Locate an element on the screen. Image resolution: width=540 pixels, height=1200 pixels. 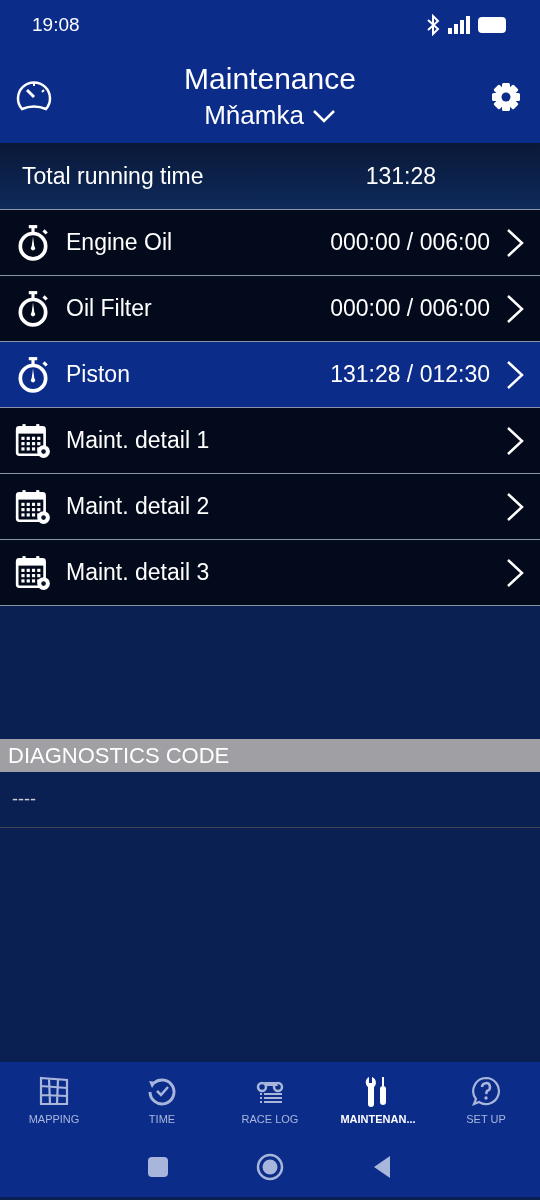
map-grid-icon is located at coordinates (54, 1090).